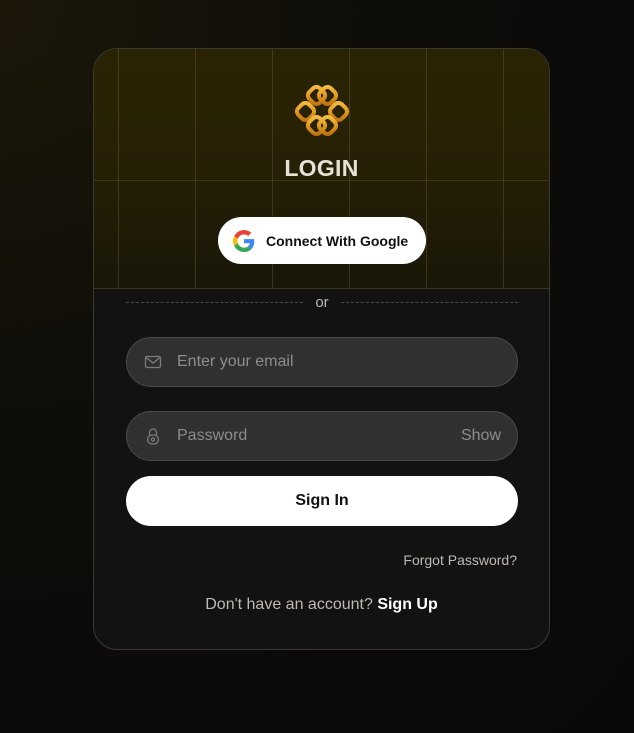 This screenshot has width=634, height=733. Describe the element at coordinates (153, 362) in the screenshot. I see `envelope-icon` at that location.